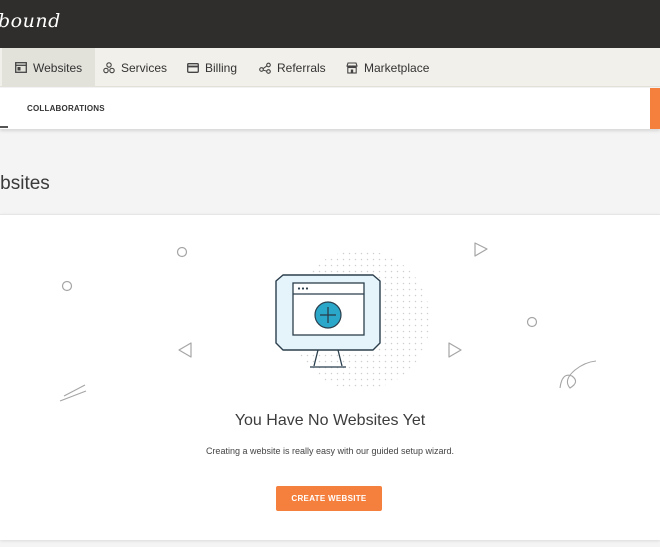 The width and height of the screenshot is (660, 547). What do you see at coordinates (329, 498) in the screenshot?
I see `create-website-button: CREATE WEBSITE` at bounding box center [329, 498].